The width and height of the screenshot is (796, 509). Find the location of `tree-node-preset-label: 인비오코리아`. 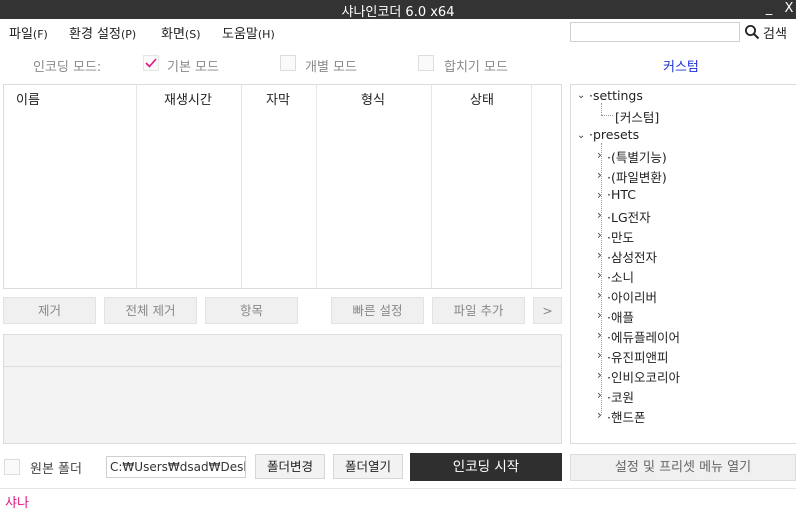

tree-node-preset-label: 인비오코리아 is located at coordinates (645, 377).